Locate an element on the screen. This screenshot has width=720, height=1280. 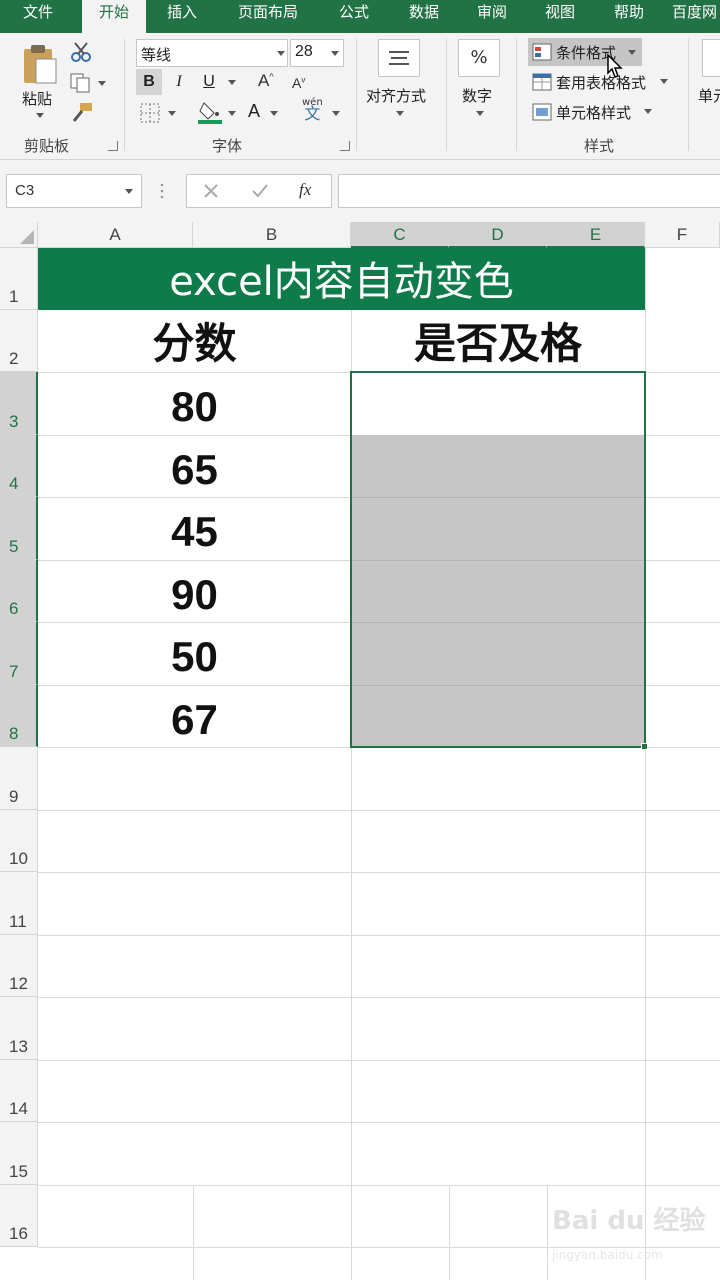
tab-file: 文件 is located at coordinates (38, 16).